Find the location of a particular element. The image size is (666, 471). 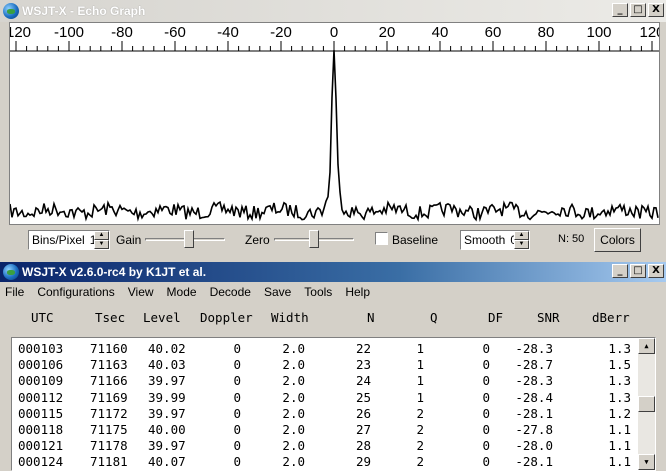

scroll-up-icon: ▲ is located at coordinates (646, 346).